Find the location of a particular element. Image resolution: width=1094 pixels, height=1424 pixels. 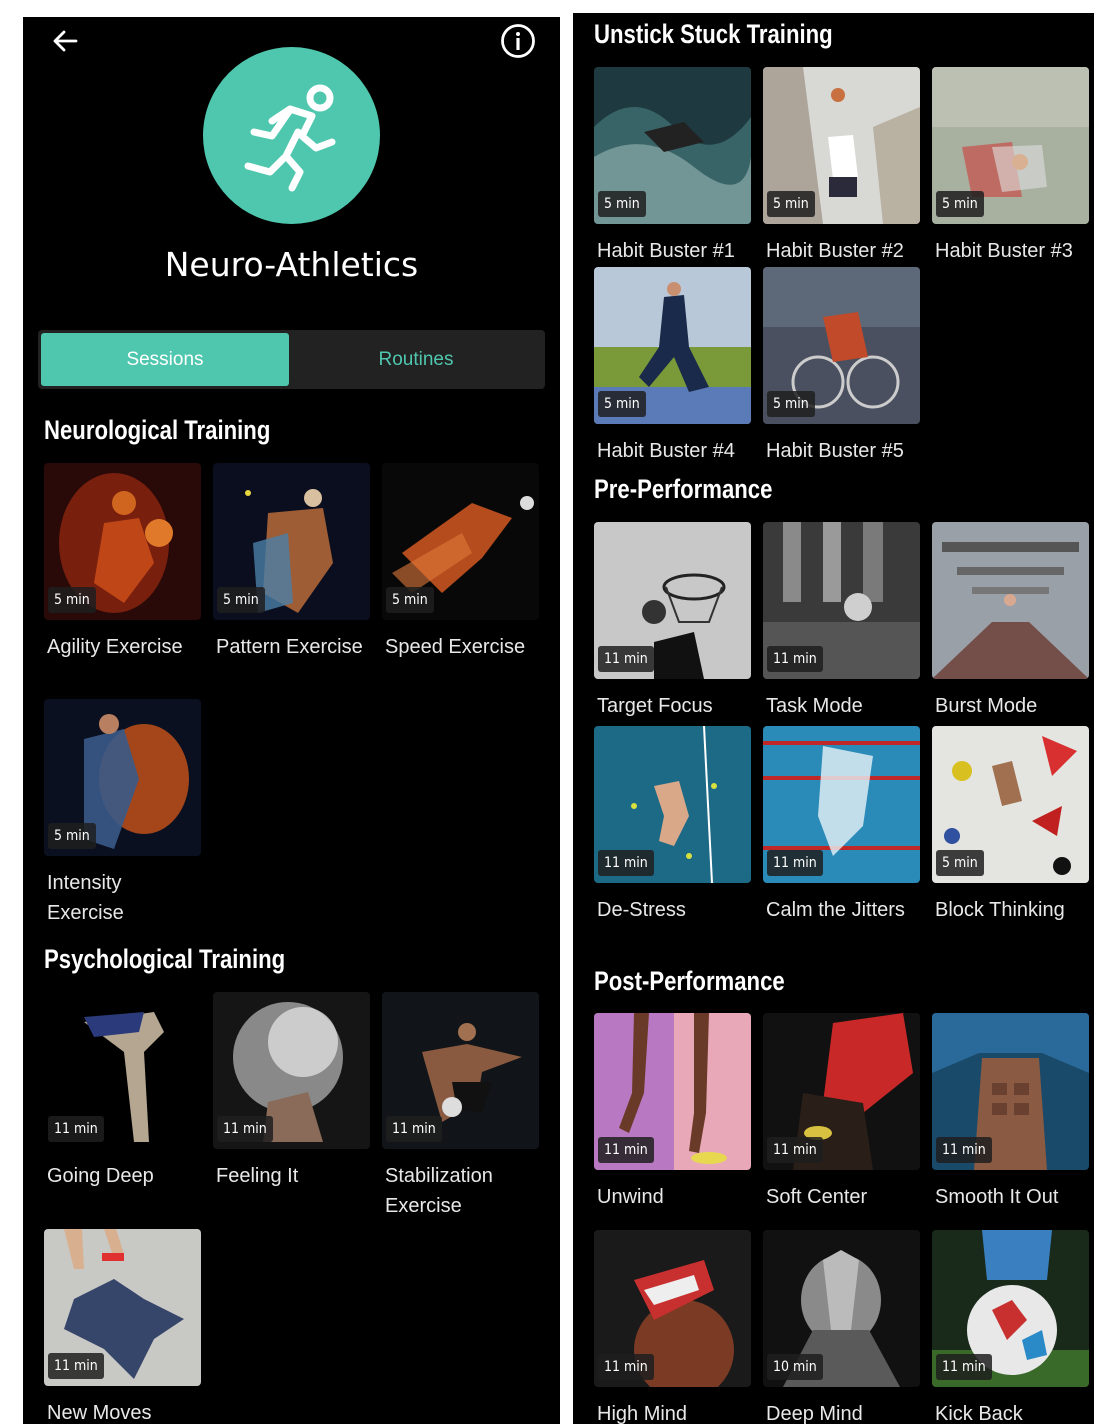

info-circle-icon is located at coordinates (518, 41).